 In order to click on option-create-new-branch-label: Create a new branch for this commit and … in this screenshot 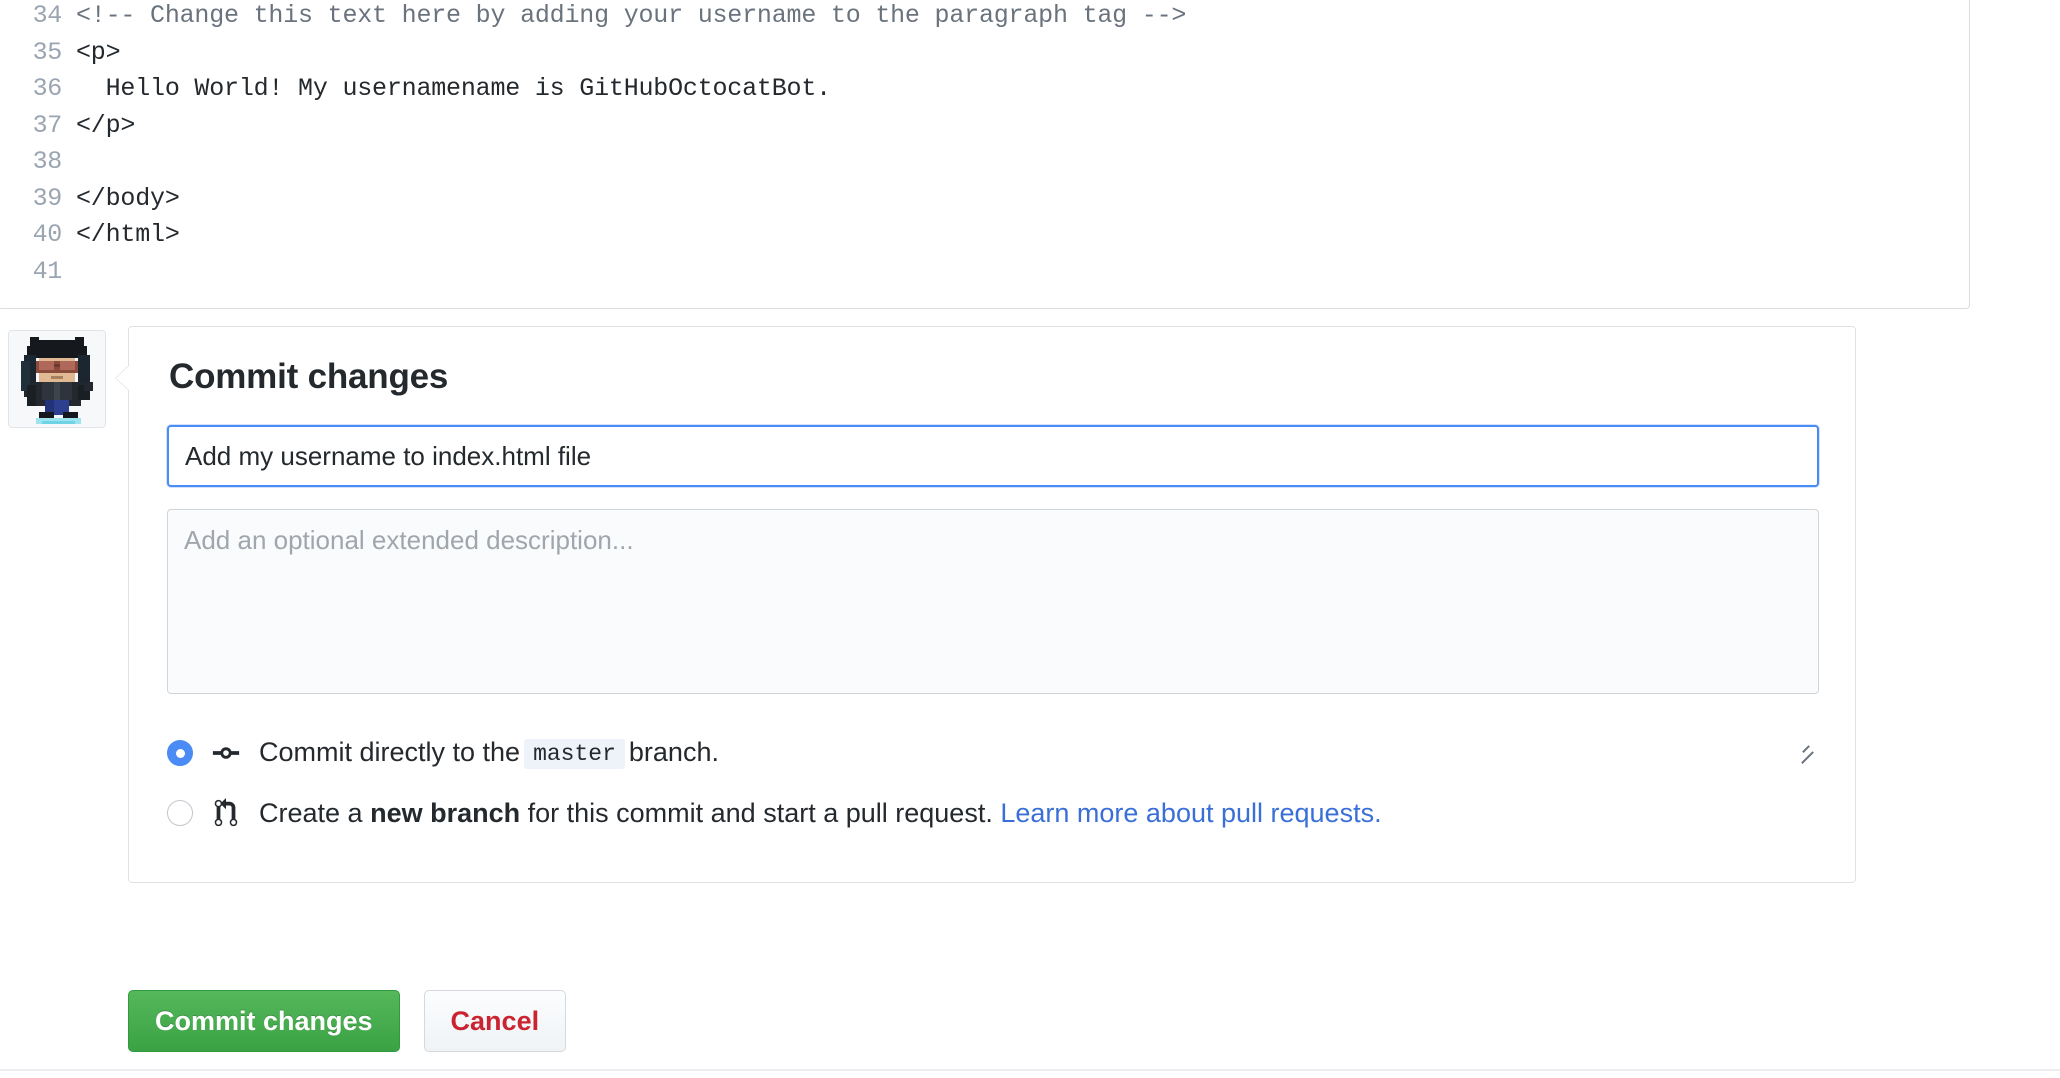, I will do `click(820, 813)`.